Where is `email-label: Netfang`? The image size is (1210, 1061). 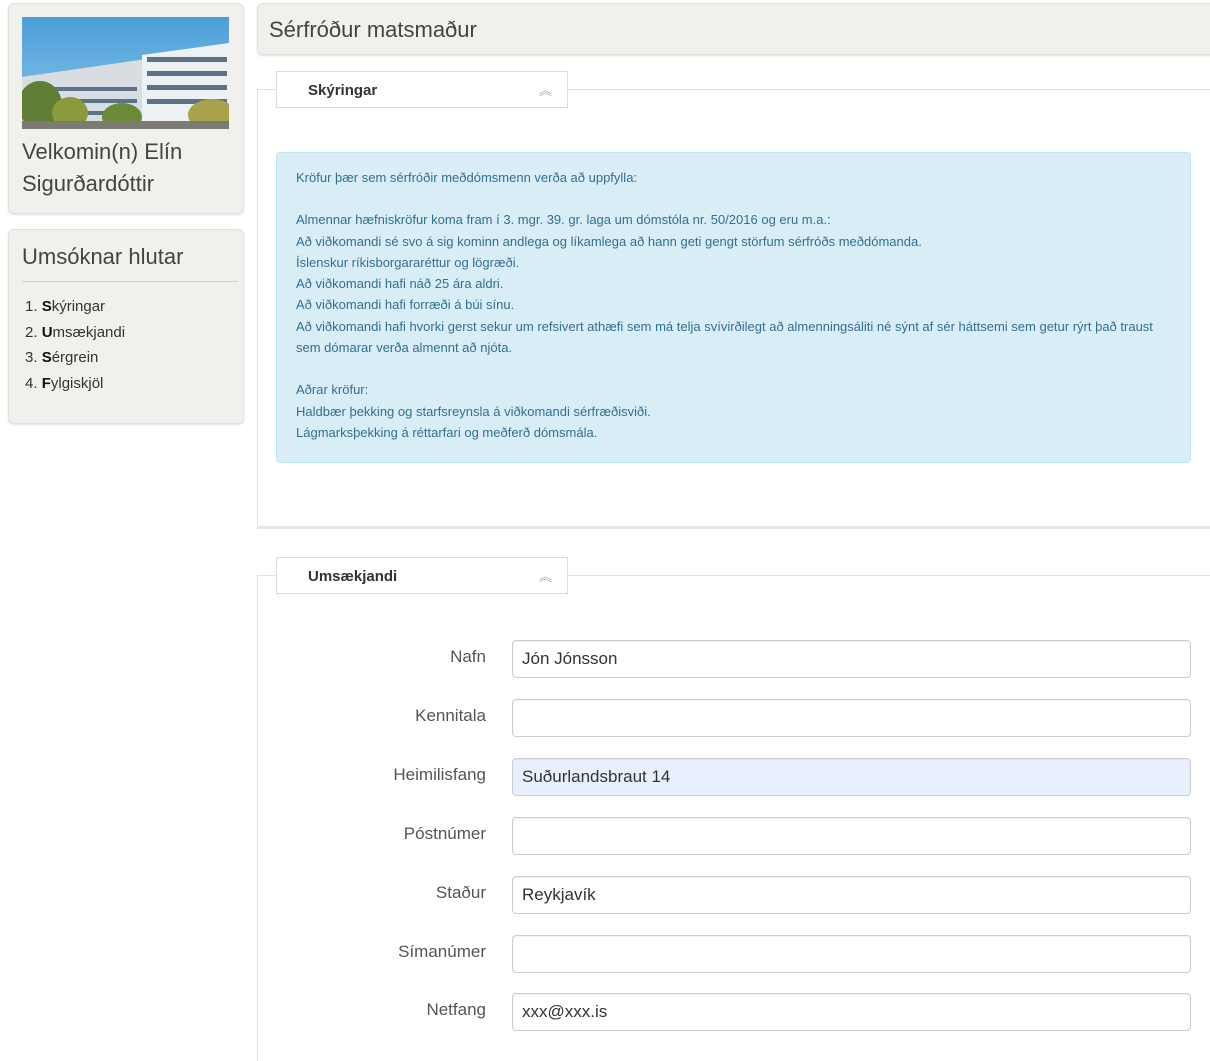
email-label: Netfang is located at coordinates (456, 1009).